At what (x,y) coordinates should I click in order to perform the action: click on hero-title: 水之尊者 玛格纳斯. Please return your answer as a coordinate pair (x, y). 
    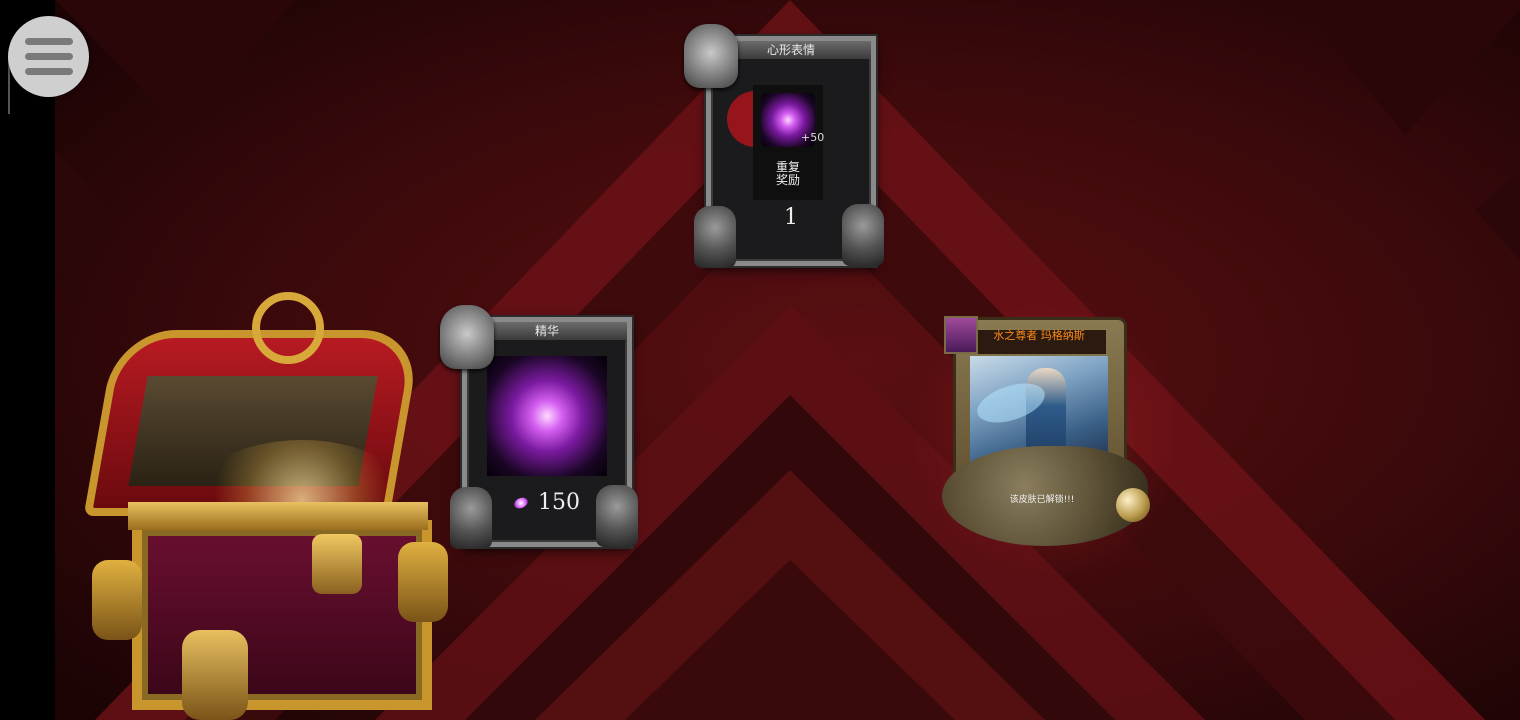
    Looking at the image, I should click on (1039, 335).